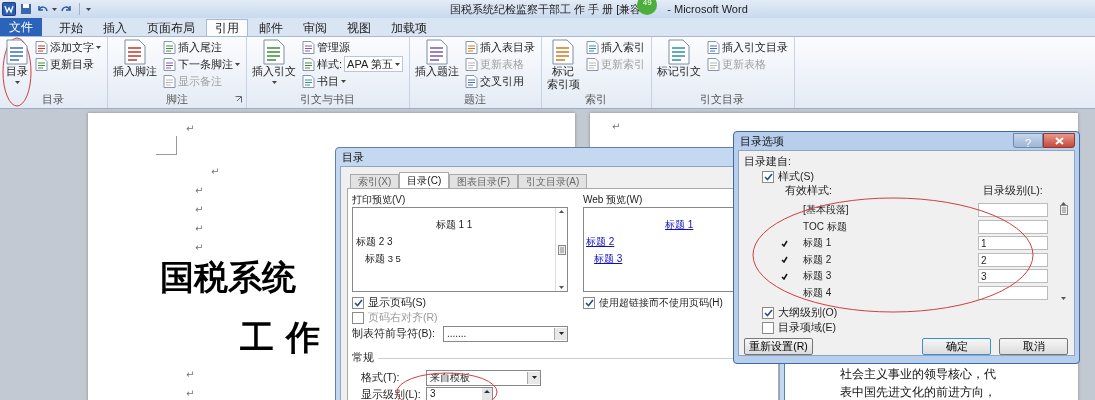 The width and height of the screenshot is (1095, 400). I want to click on checkbox-label: 目录项域(E), so click(807, 327).